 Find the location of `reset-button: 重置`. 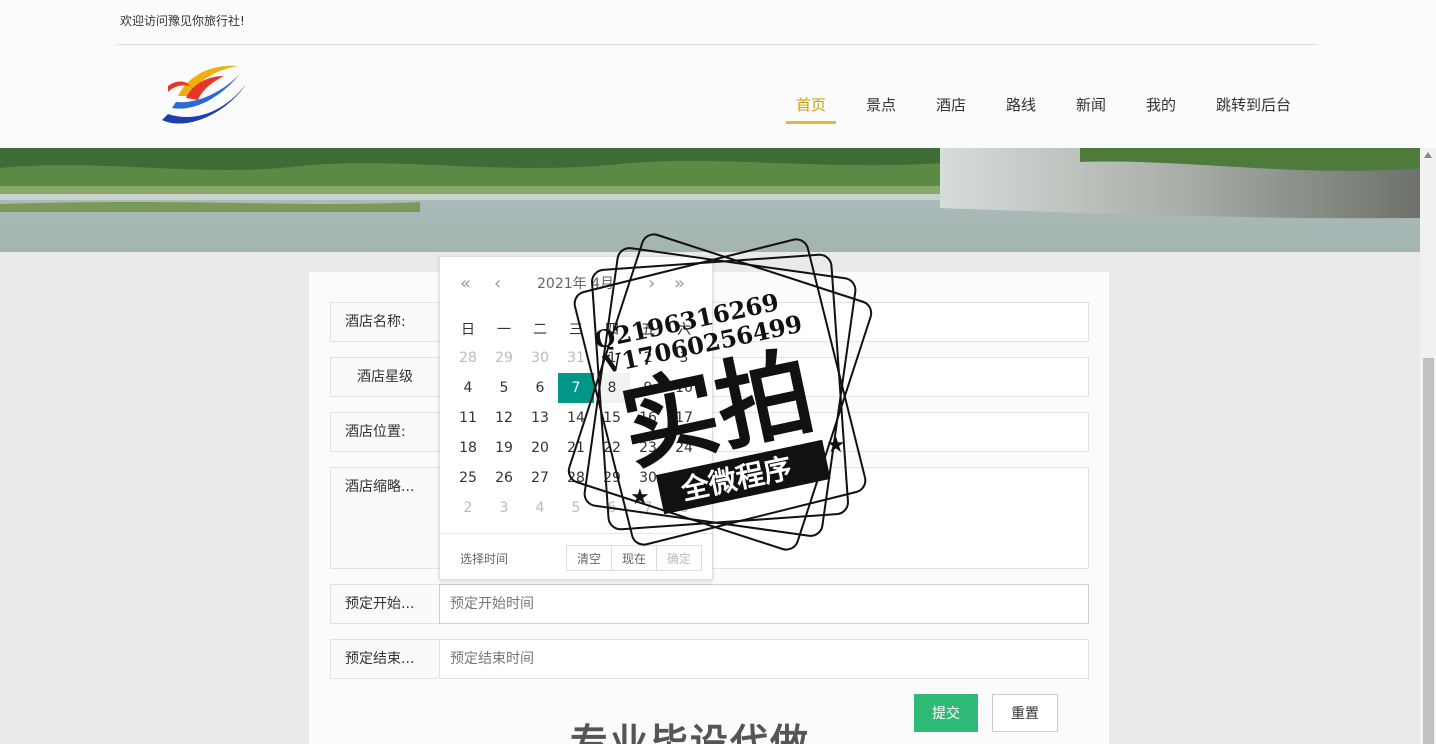

reset-button: 重置 is located at coordinates (1025, 713).